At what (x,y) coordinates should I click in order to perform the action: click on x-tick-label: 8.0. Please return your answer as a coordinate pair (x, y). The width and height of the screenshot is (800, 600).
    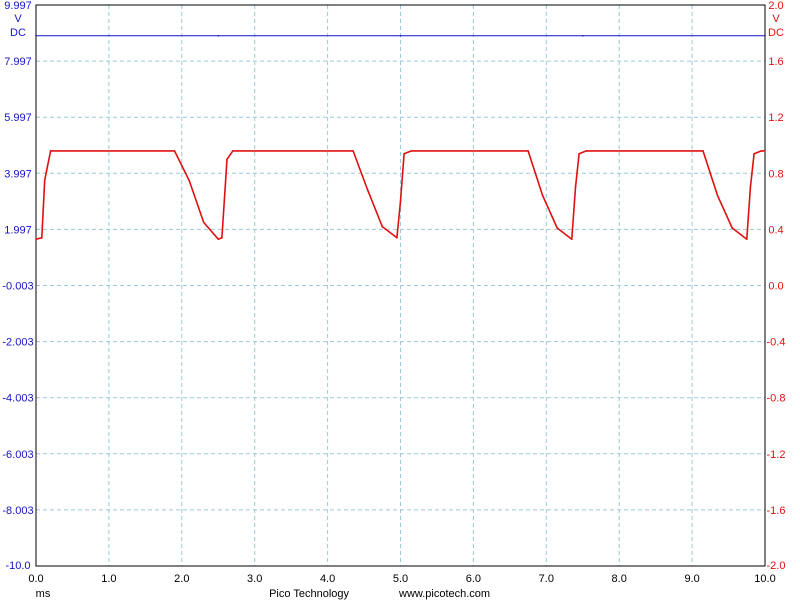
    Looking at the image, I should click on (619, 579).